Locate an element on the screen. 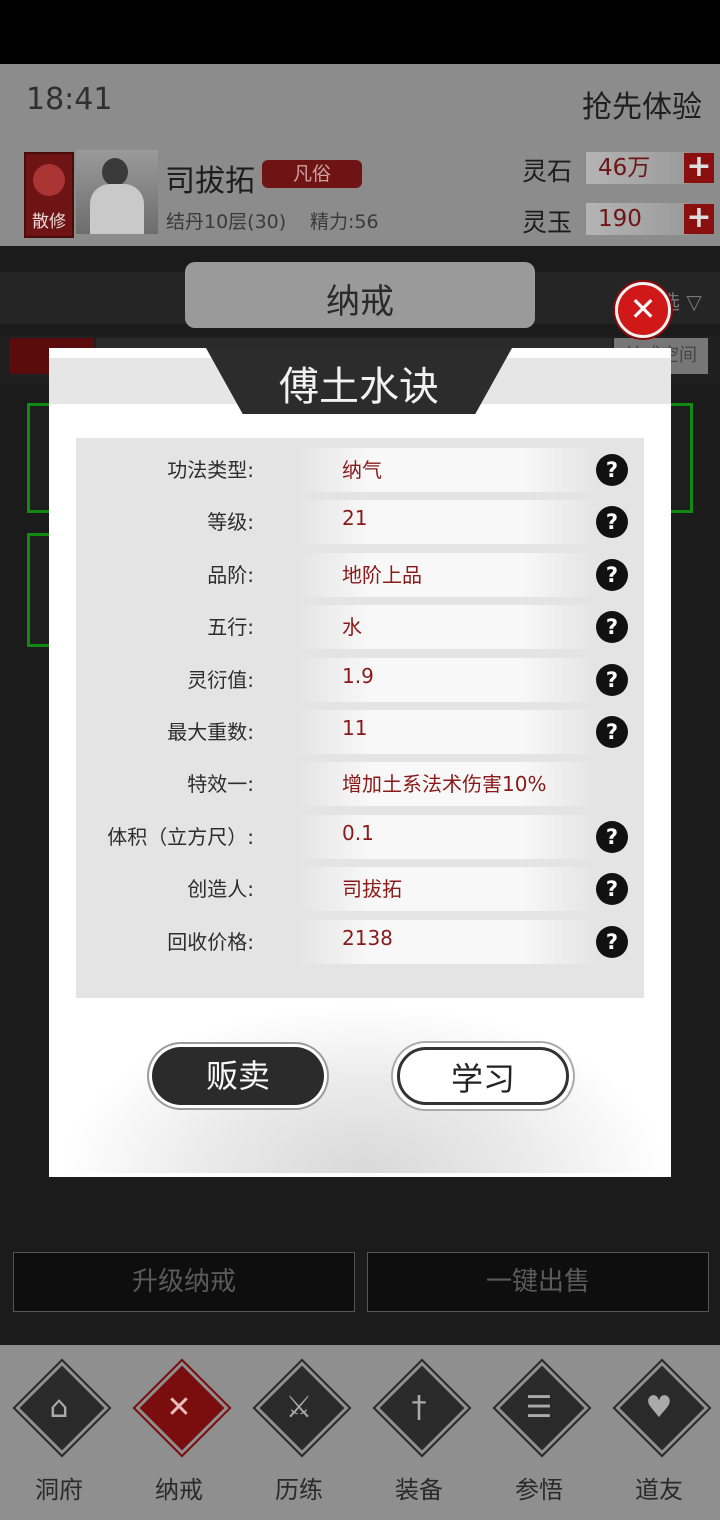  handshake-icon: ♥ is located at coordinates (659, 1407).